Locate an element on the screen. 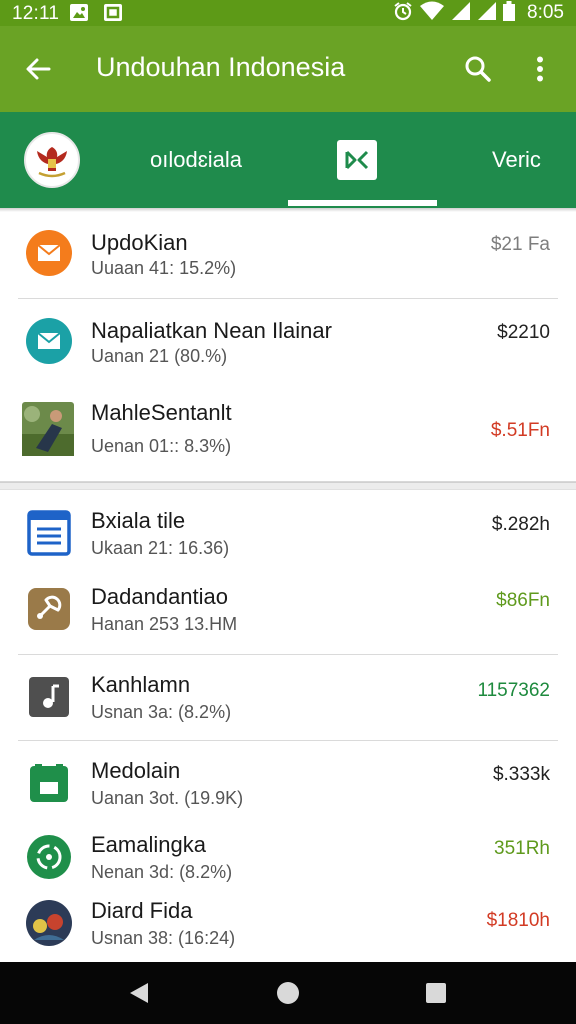  item-price: $.51Fn is located at coordinates (520, 430).